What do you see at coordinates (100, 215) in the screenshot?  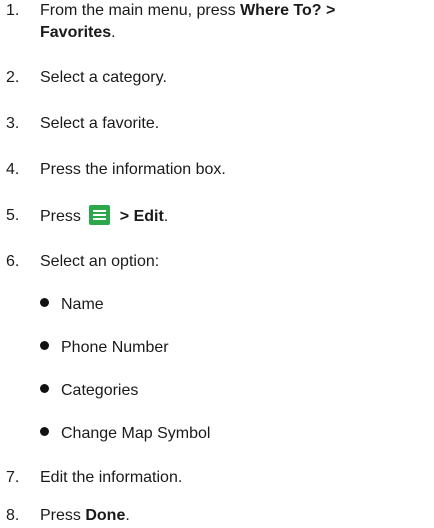 I see `menu-icon` at bounding box center [100, 215].